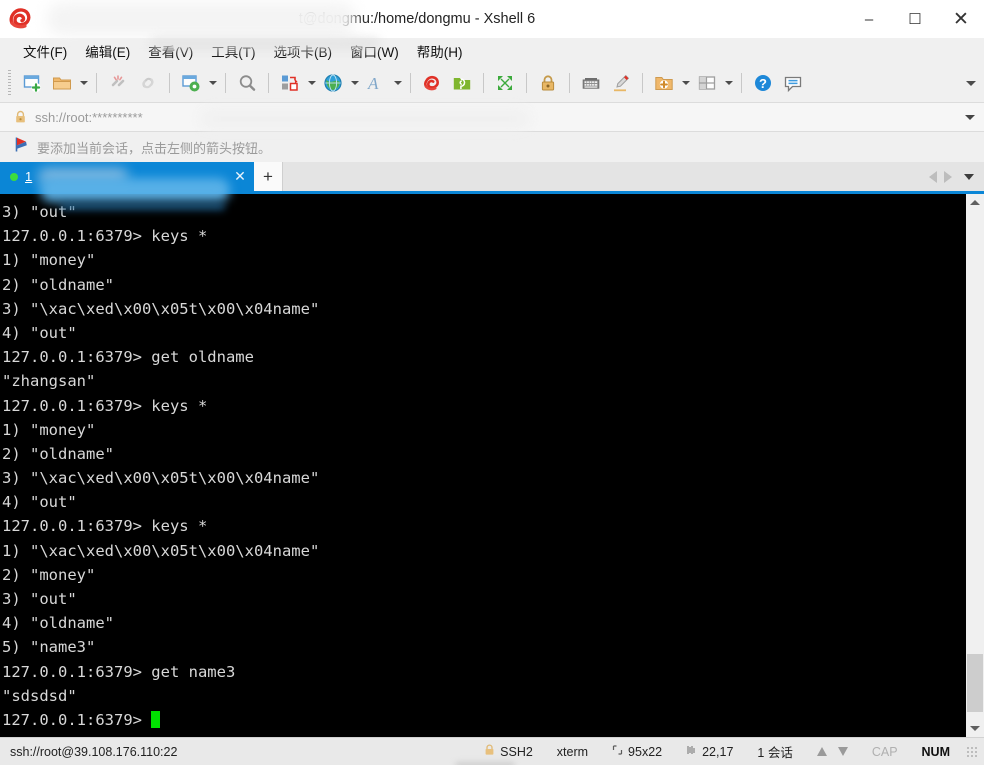 This screenshot has height=765, width=984. What do you see at coordinates (311, 83) in the screenshot?
I see `file-transfer-dropdown-icon` at bounding box center [311, 83].